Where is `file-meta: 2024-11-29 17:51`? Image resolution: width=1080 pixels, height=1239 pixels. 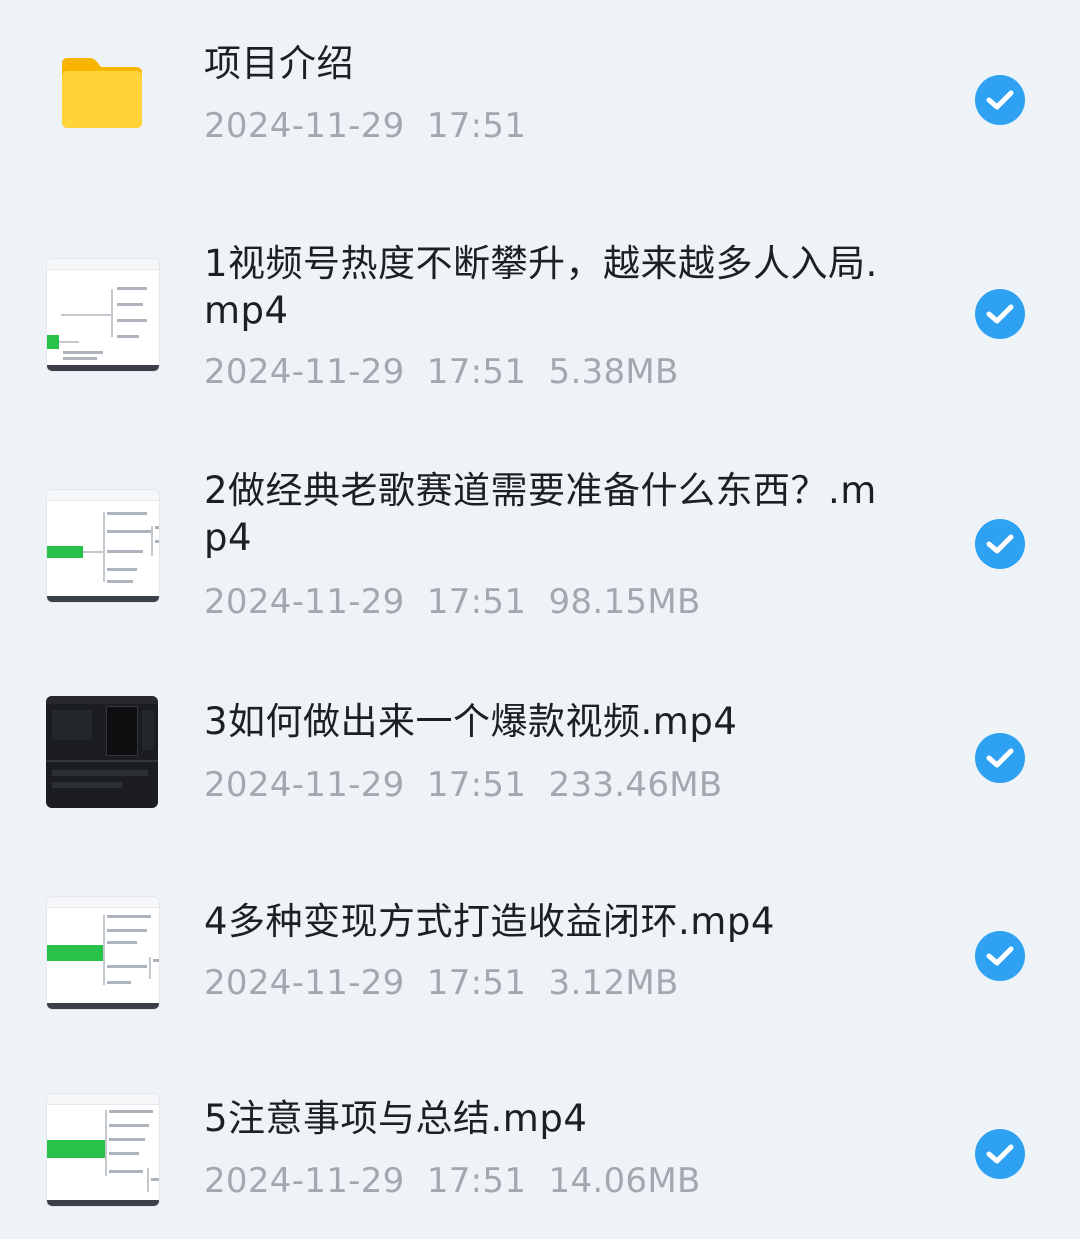
file-meta: 2024-11-29 17:51 is located at coordinates (365, 126).